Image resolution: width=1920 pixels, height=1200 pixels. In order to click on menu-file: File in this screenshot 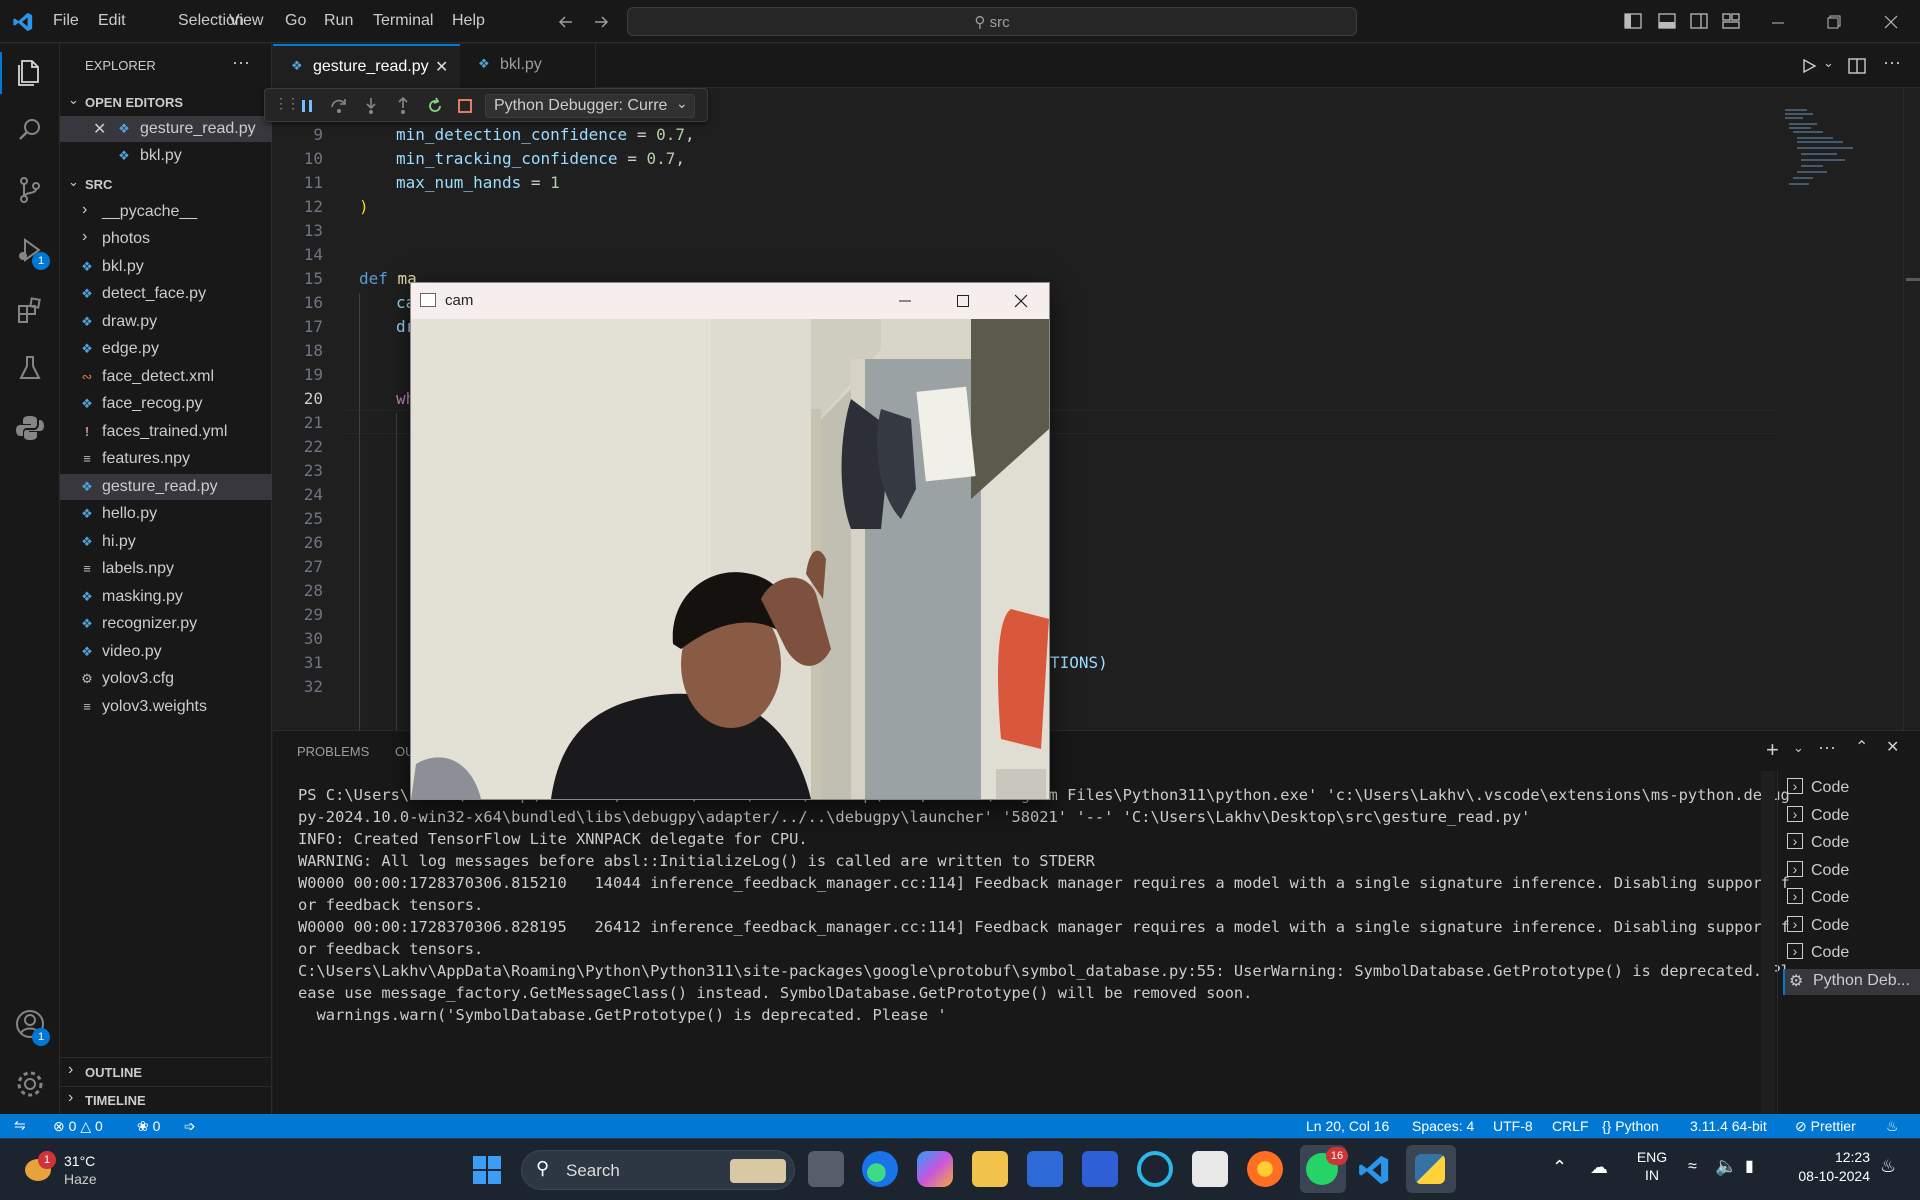, I will do `click(66, 21)`.